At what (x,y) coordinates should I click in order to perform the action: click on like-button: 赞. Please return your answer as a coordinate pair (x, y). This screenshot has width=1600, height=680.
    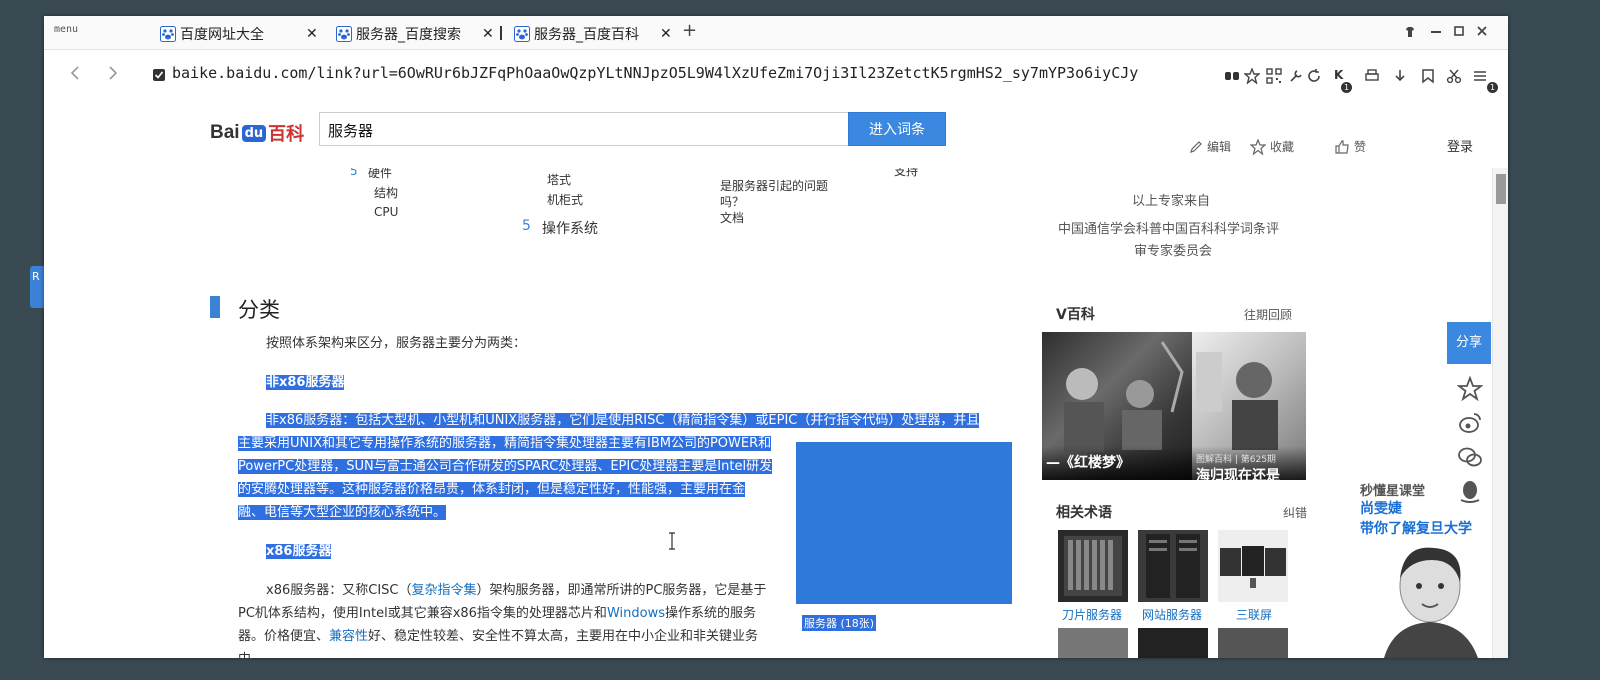
    Looking at the image, I should click on (1350, 146).